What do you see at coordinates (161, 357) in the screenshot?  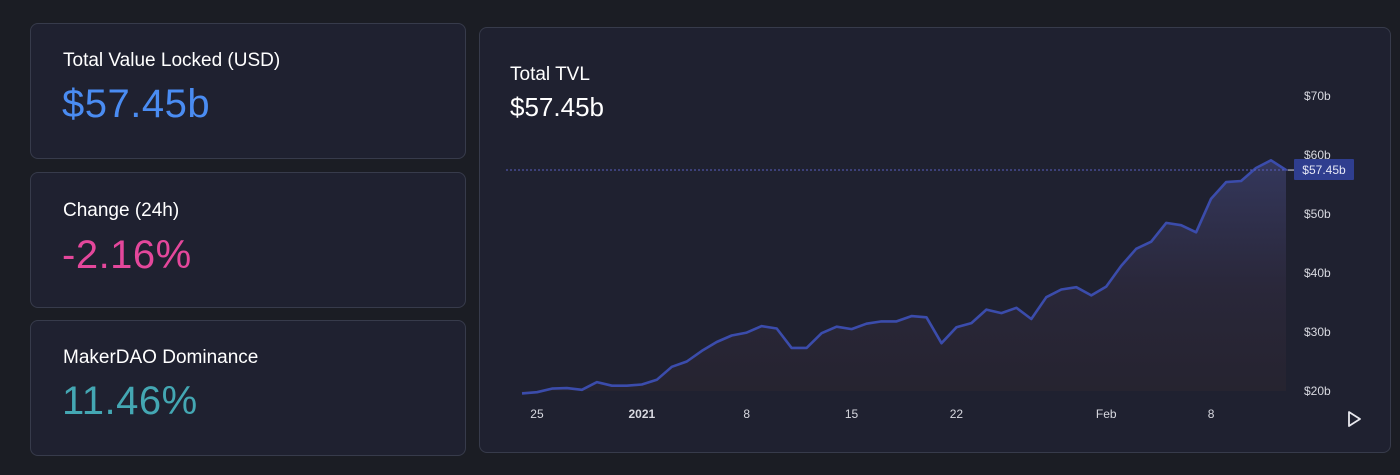 I see `dominance-label: MakerDAO Dominance` at bounding box center [161, 357].